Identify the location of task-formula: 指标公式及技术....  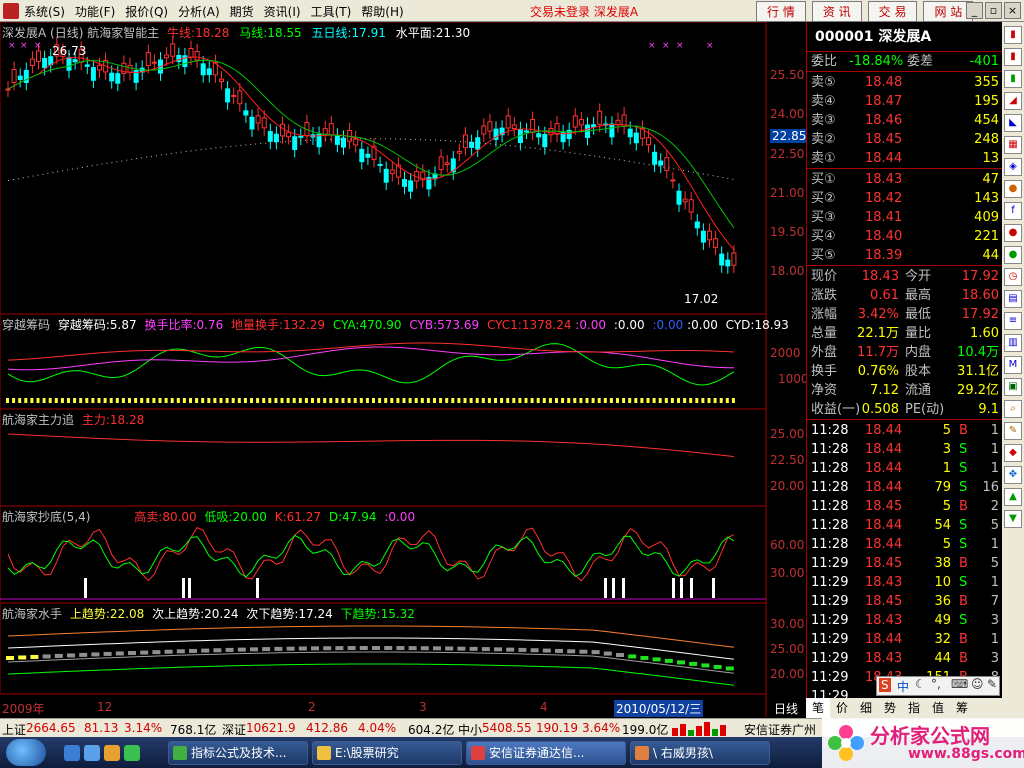
(238, 753).